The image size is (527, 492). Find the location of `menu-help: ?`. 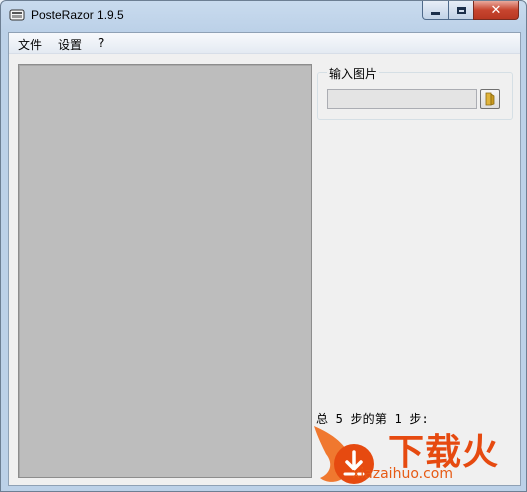

menu-help: ? is located at coordinates (101, 43).